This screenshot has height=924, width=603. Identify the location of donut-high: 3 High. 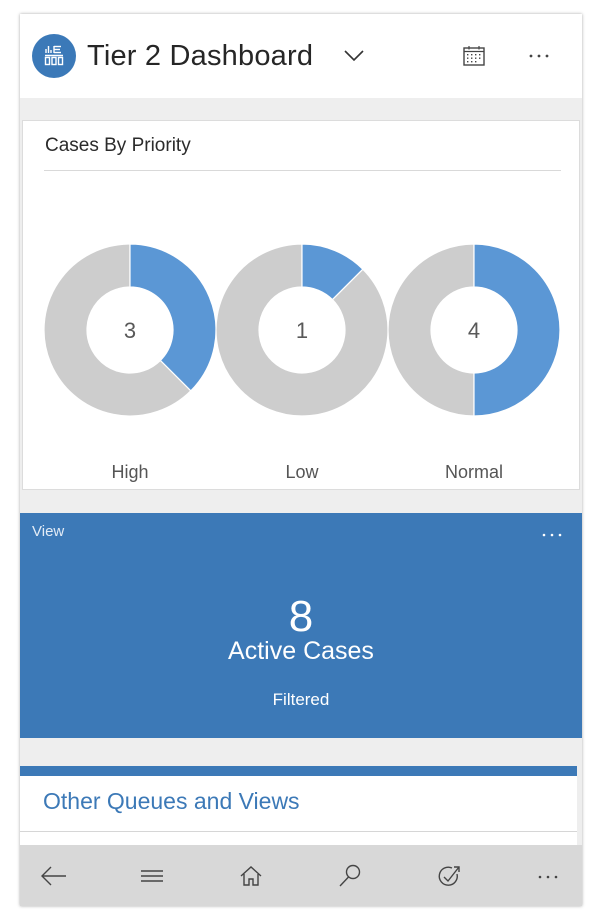
(130, 362).